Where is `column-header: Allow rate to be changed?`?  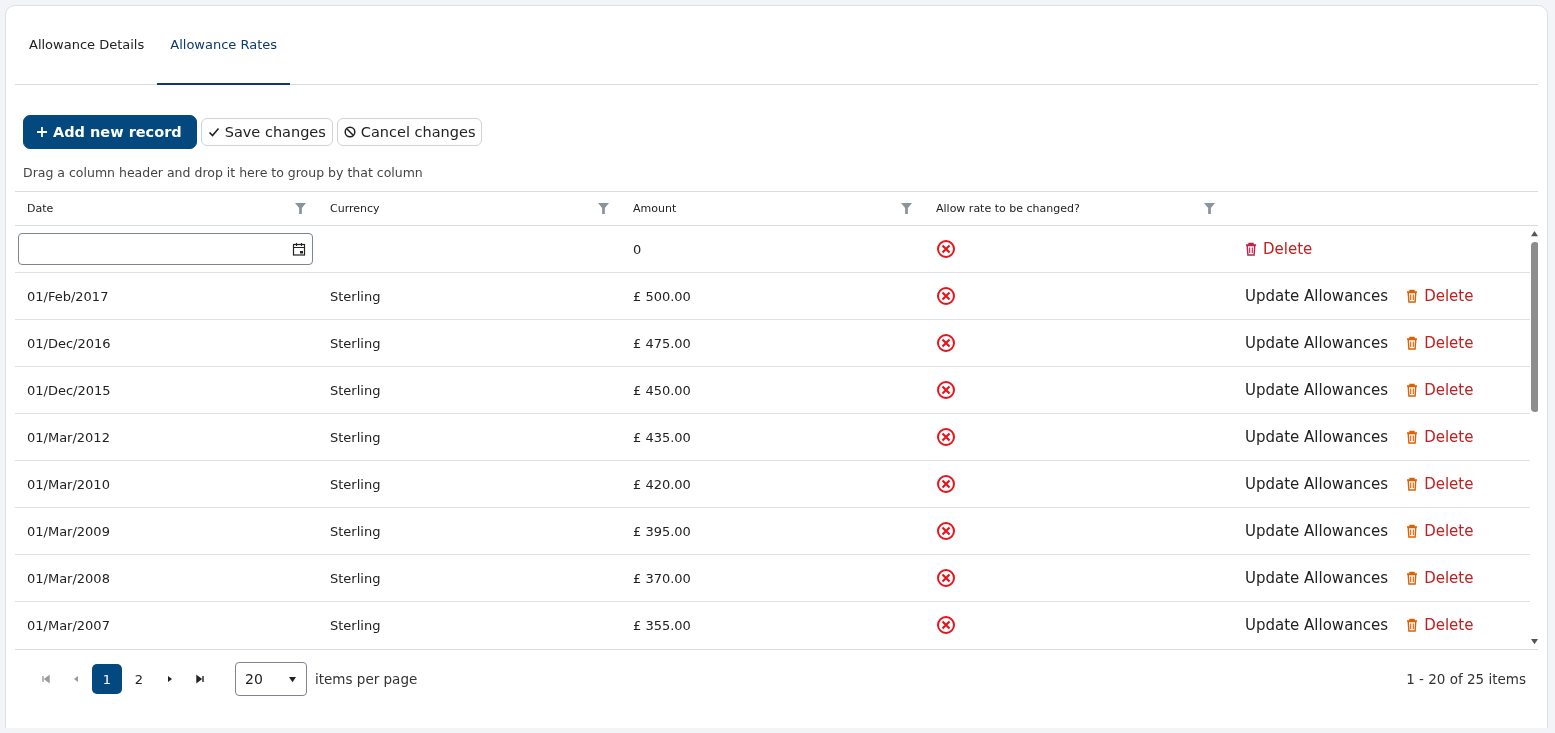
column-header: Allow rate to be changed? is located at coordinates (1008, 208).